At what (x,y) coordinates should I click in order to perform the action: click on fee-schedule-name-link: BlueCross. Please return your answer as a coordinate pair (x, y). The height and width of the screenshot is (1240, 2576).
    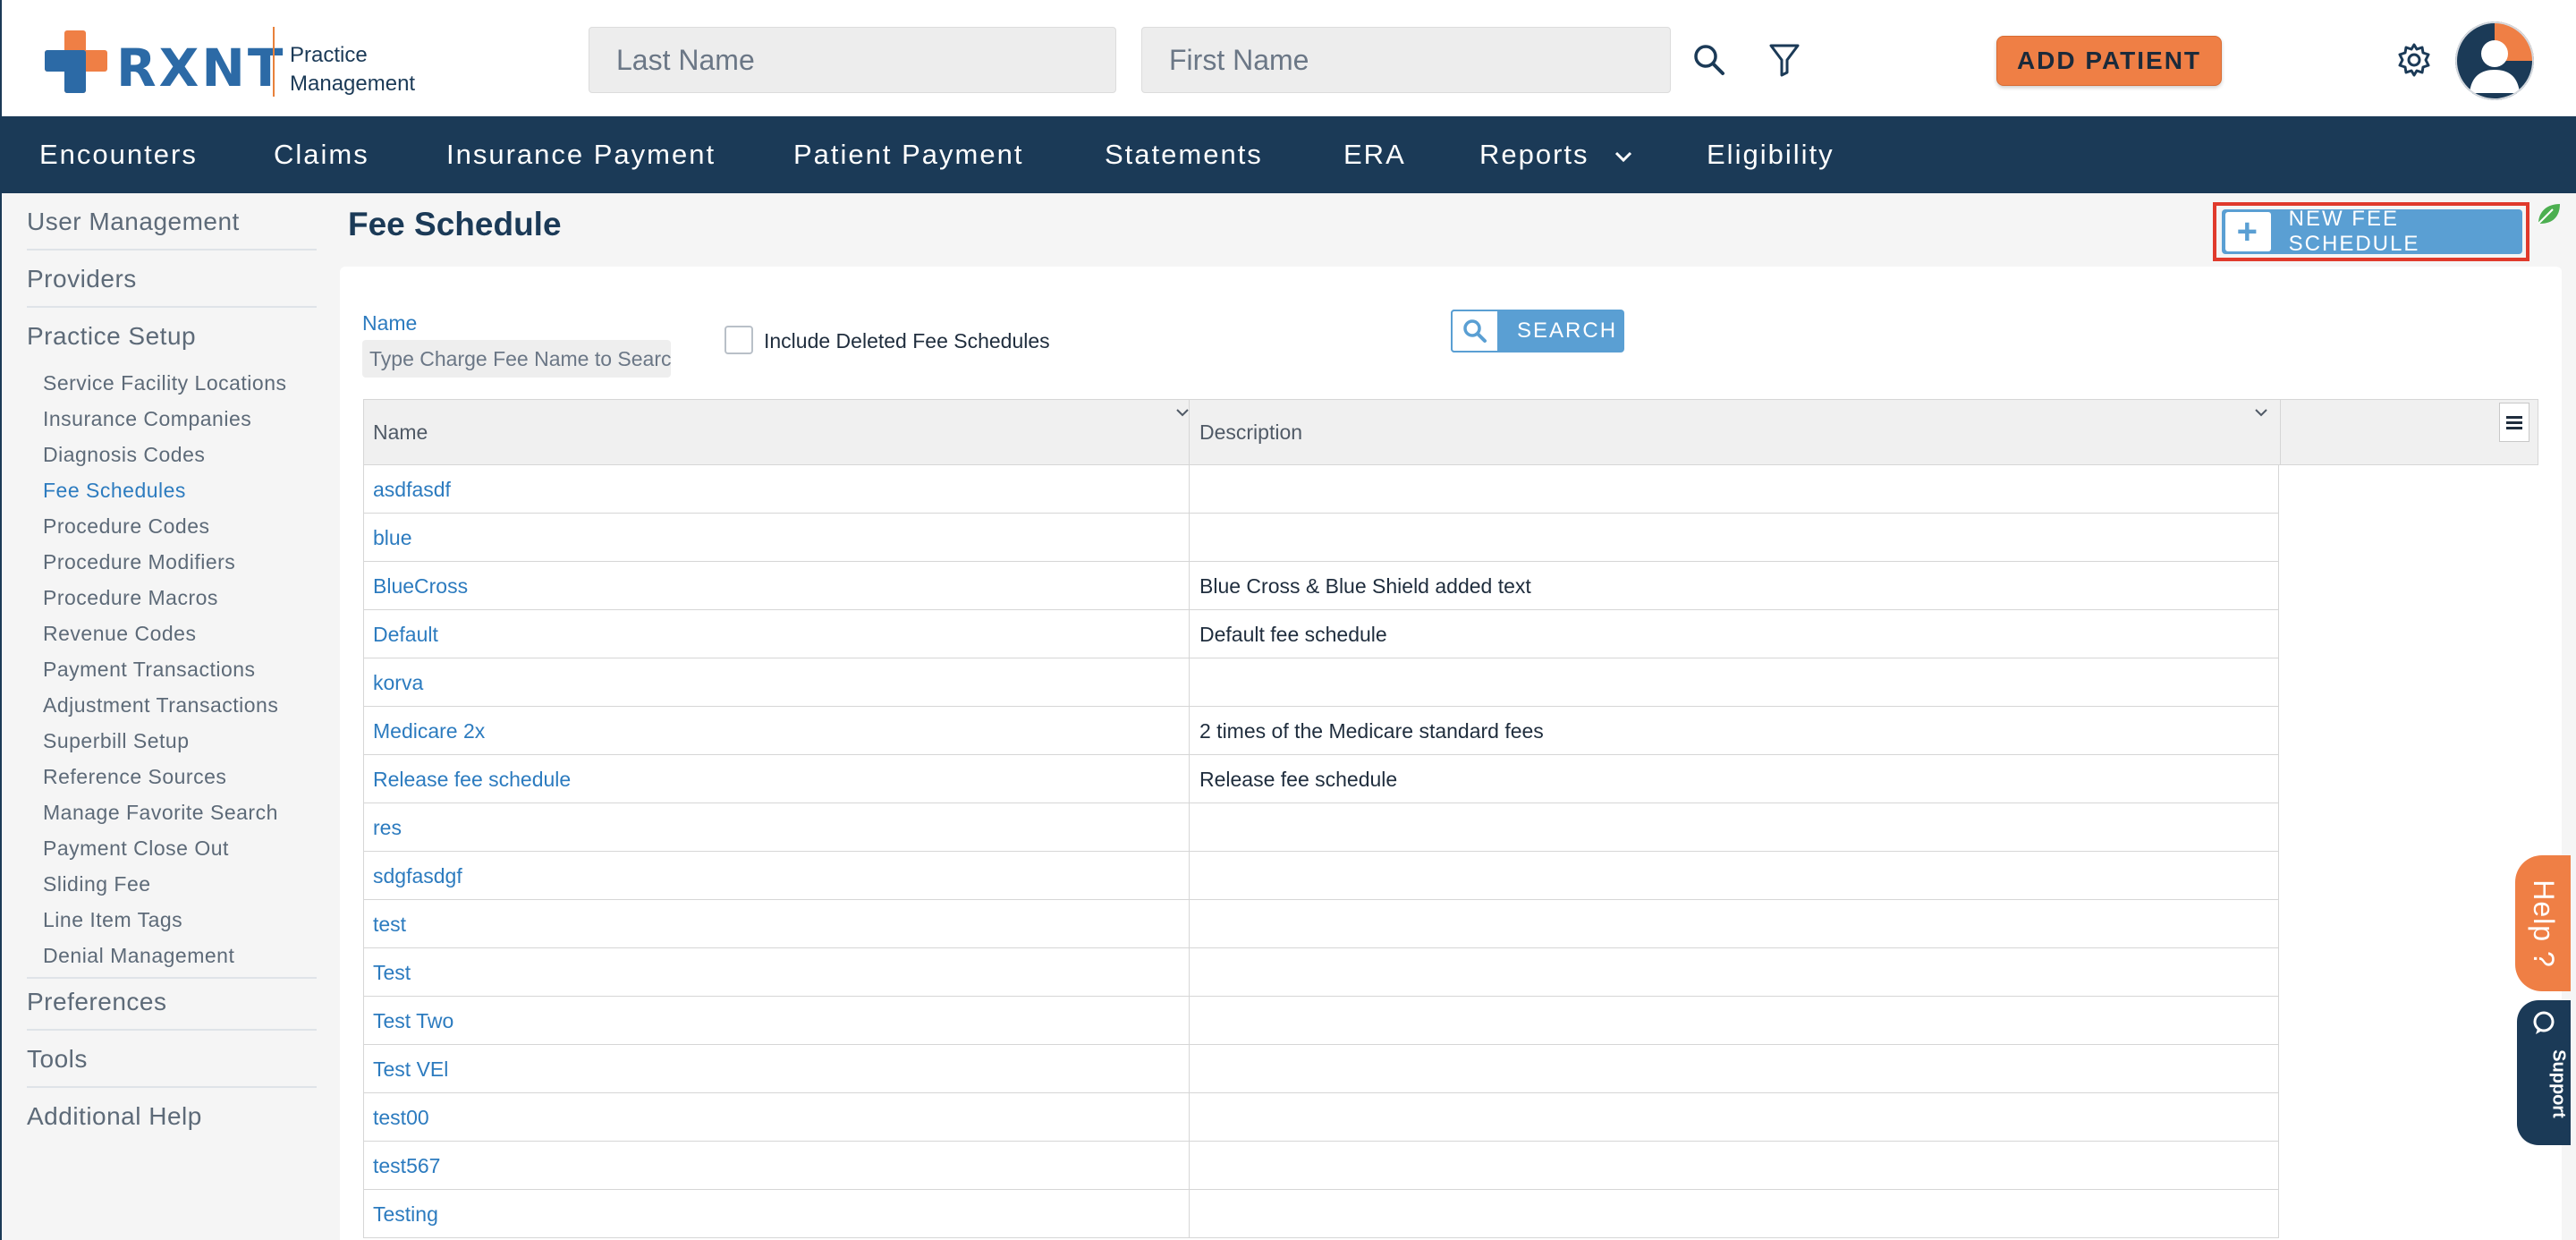
    Looking at the image, I should click on (420, 586).